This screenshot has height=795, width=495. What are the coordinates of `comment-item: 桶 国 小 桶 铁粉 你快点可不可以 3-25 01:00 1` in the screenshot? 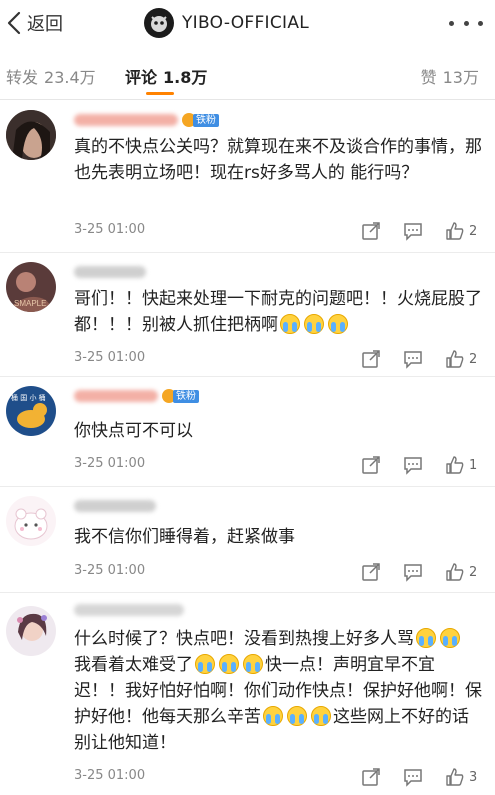 It's located at (247, 431).